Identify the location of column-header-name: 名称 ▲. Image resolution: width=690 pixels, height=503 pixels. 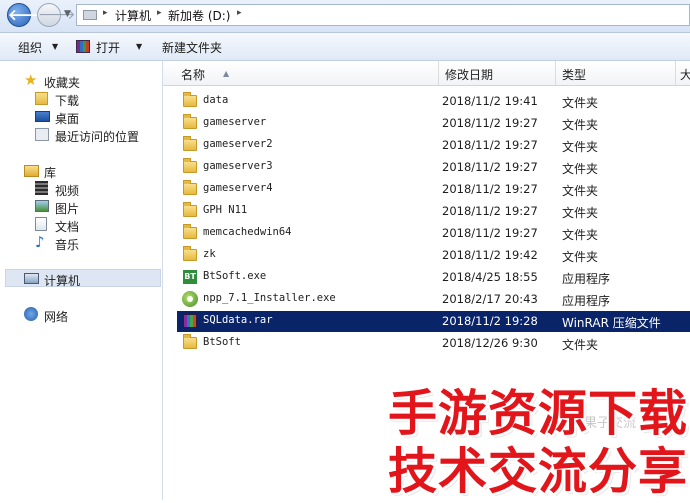
(307, 73).